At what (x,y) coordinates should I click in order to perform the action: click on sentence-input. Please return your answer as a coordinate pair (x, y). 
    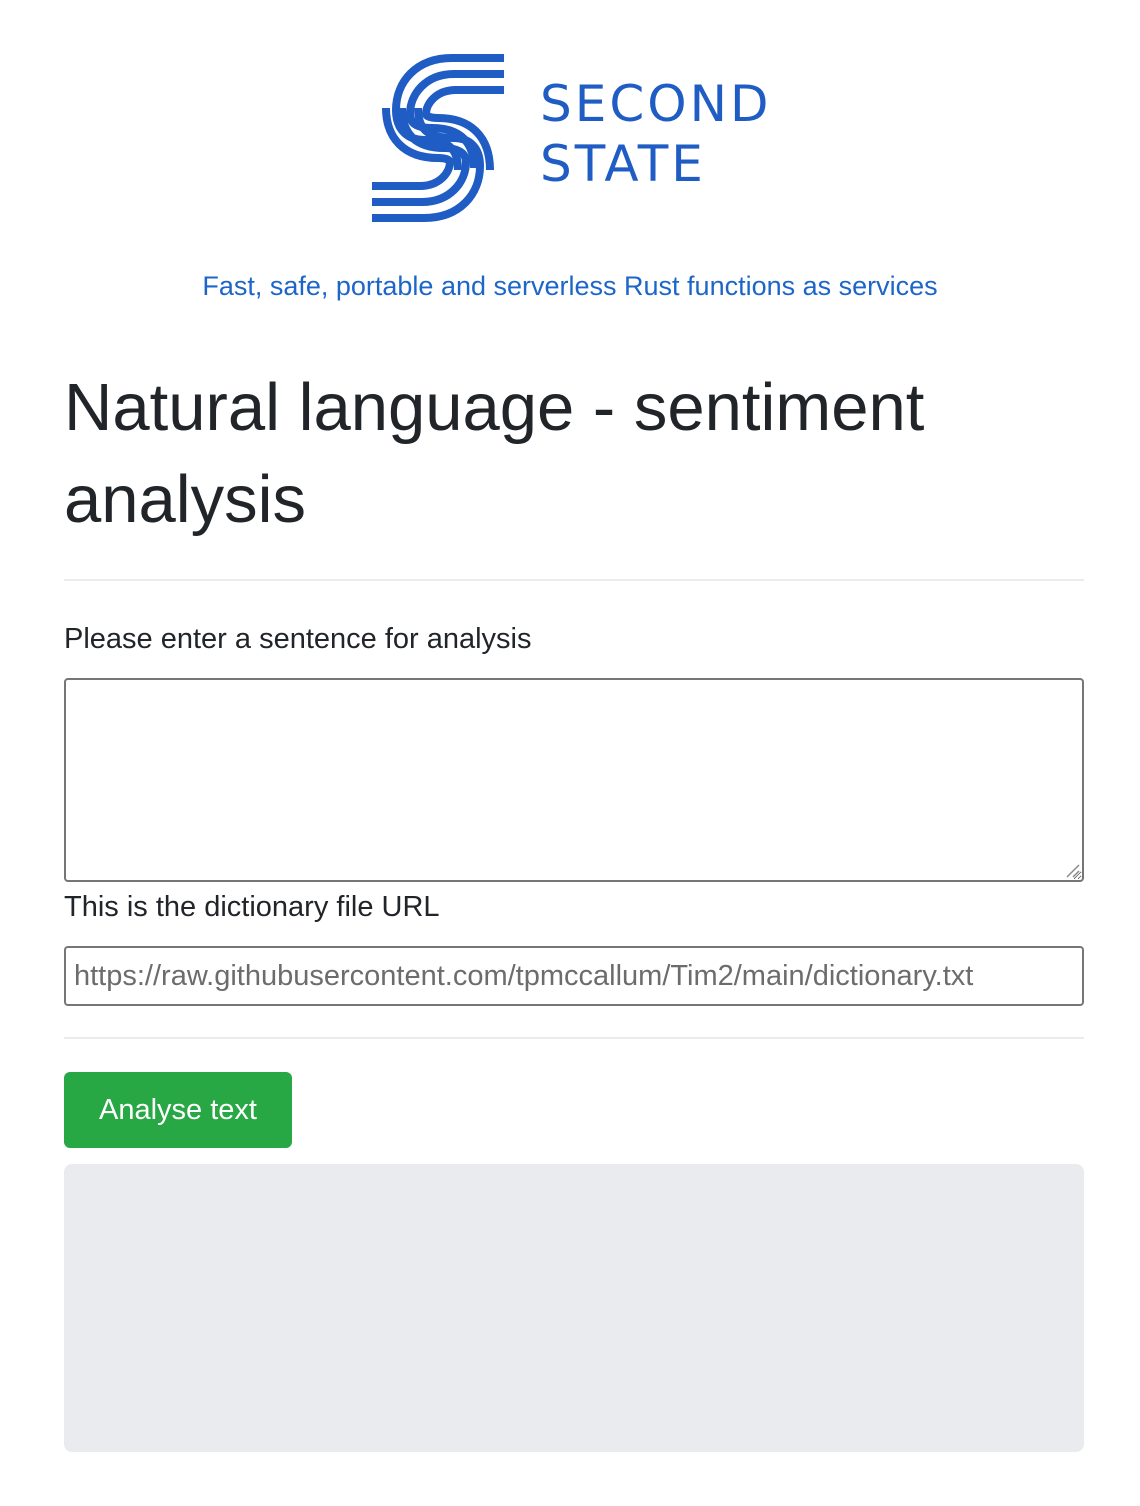
    Looking at the image, I should click on (574, 780).